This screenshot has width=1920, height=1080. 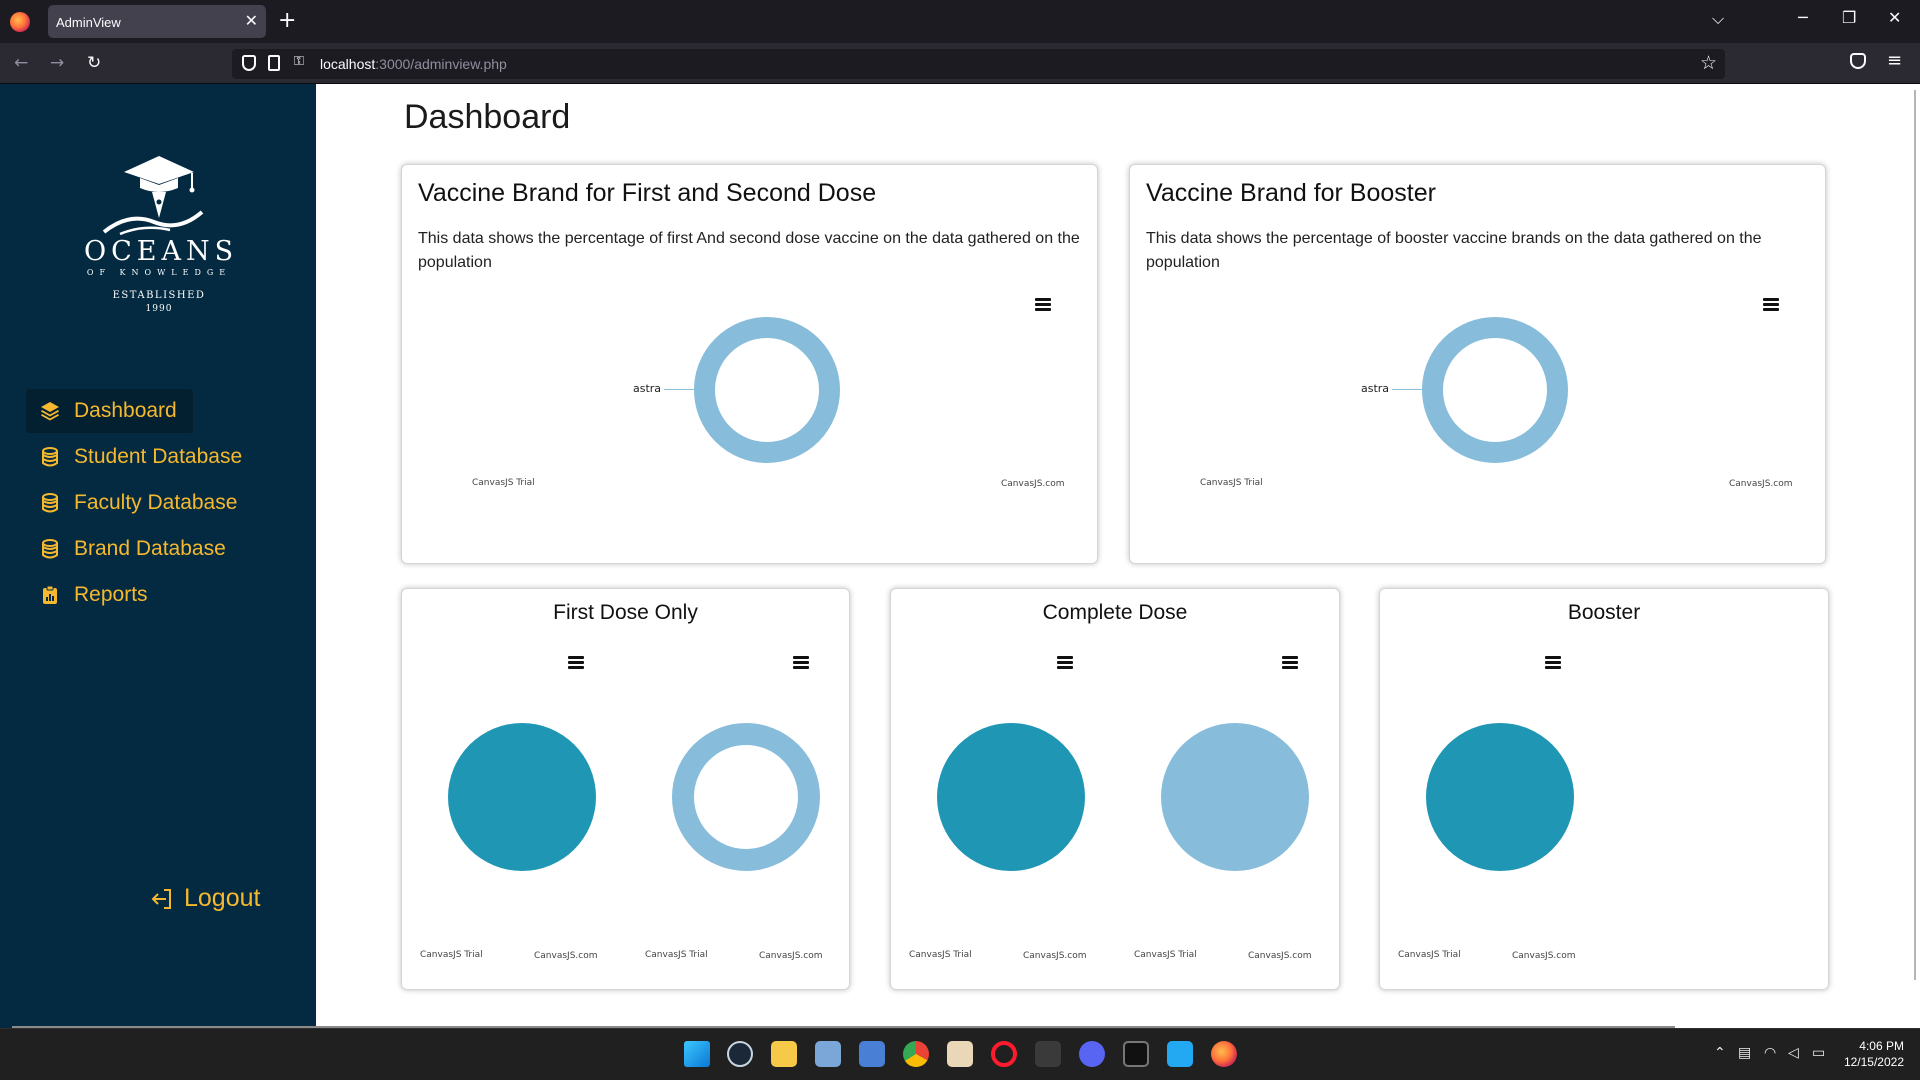 What do you see at coordinates (50, 594) in the screenshot?
I see `clipboard-chart-icon` at bounding box center [50, 594].